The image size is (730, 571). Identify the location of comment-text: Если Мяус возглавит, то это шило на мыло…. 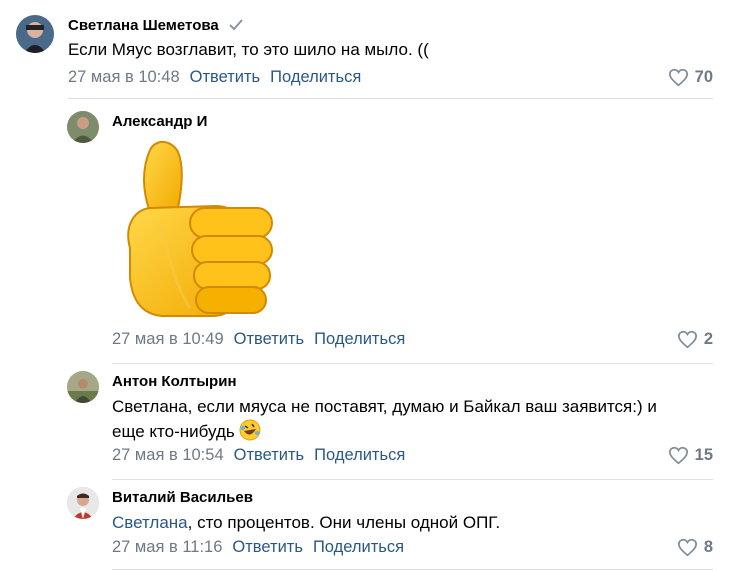
(248, 49).